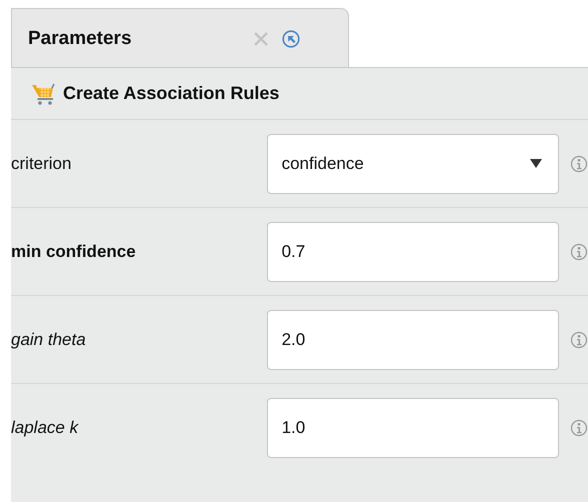  I want to click on parameter-label: min confidence, so click(74, 252).